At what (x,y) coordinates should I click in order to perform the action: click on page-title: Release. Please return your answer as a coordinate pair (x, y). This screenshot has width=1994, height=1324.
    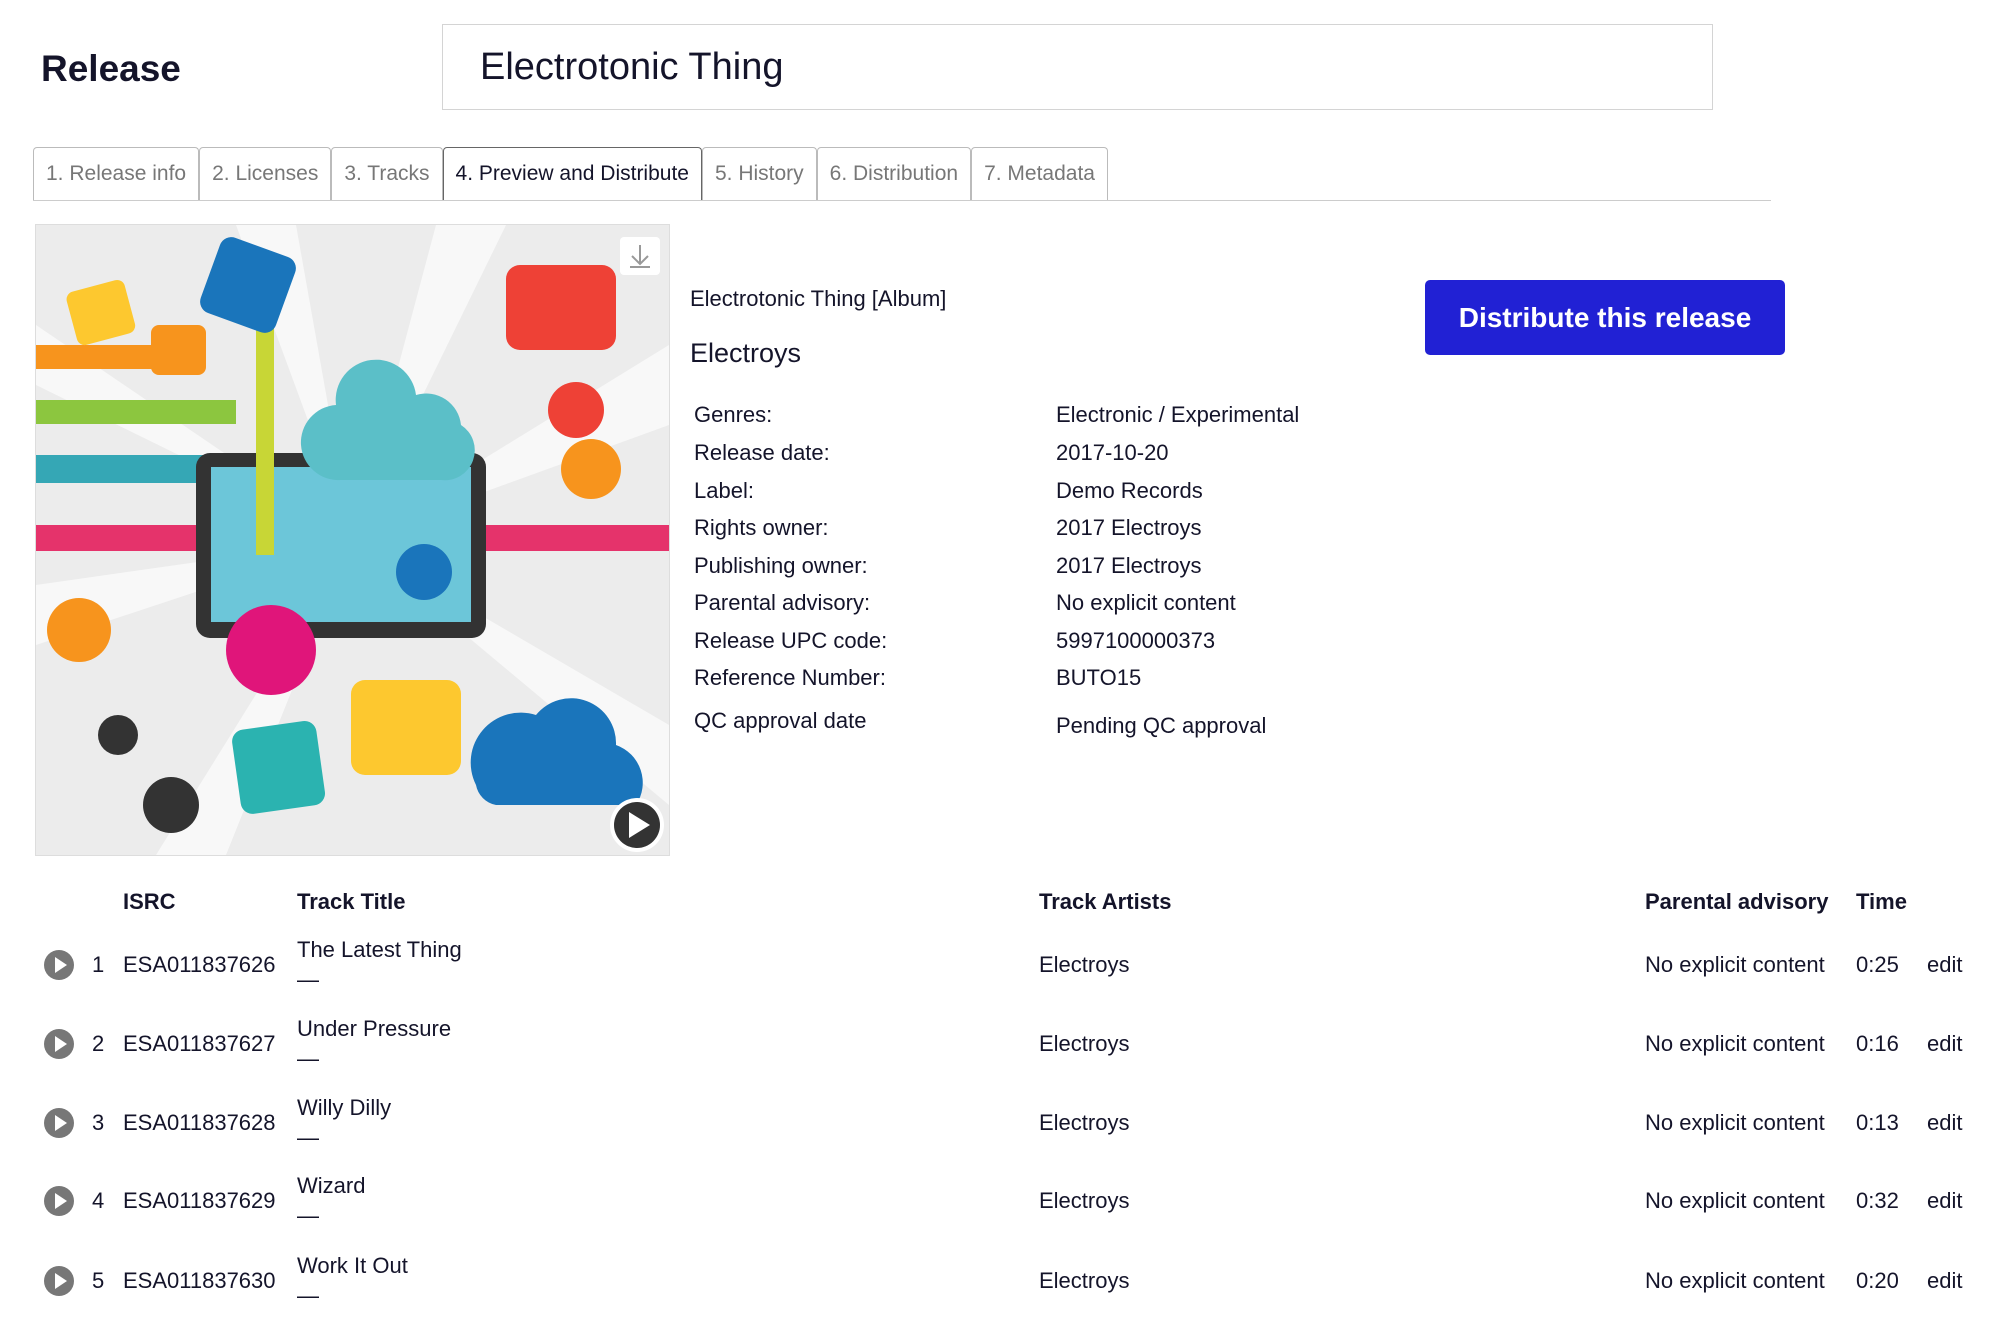
    Looking at the image, I should click on (111, 68).